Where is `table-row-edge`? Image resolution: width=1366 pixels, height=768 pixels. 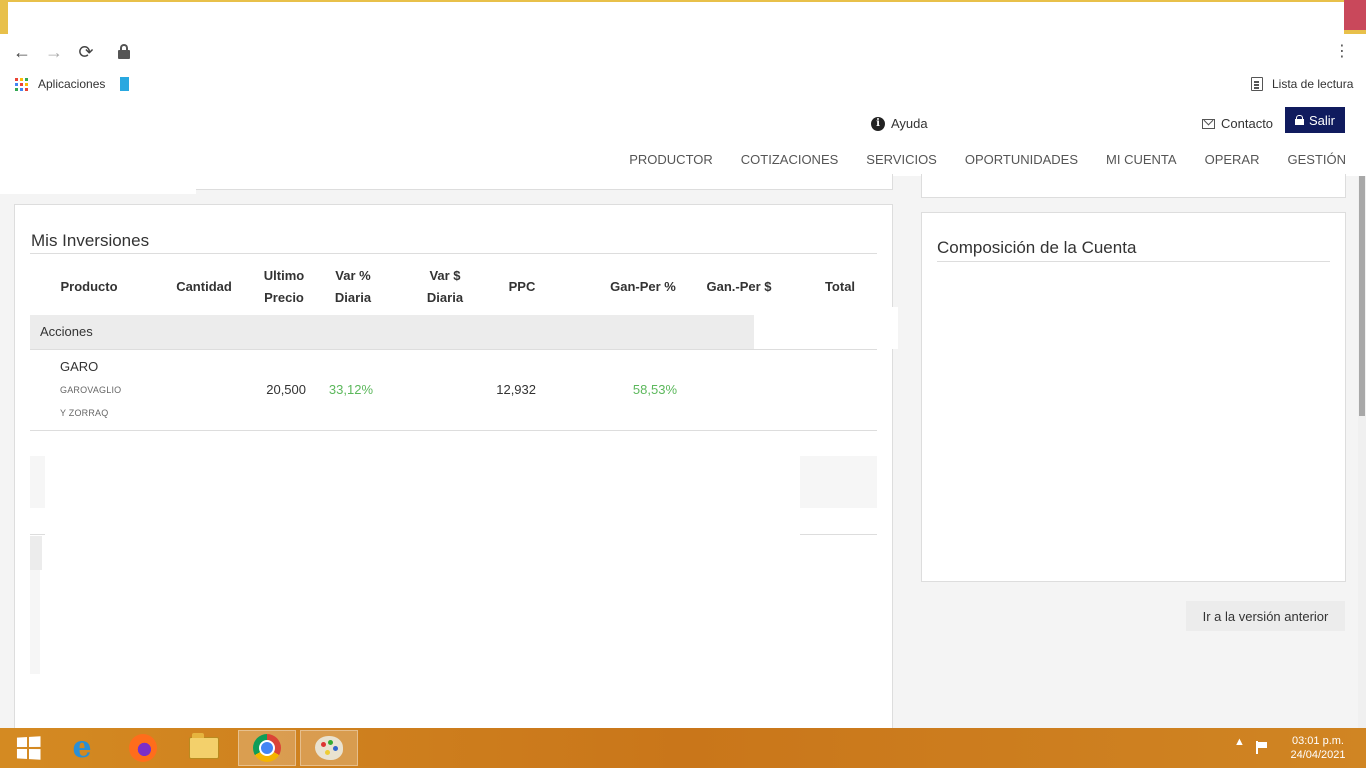 table-row-edge is located at coordinates (35, 622).